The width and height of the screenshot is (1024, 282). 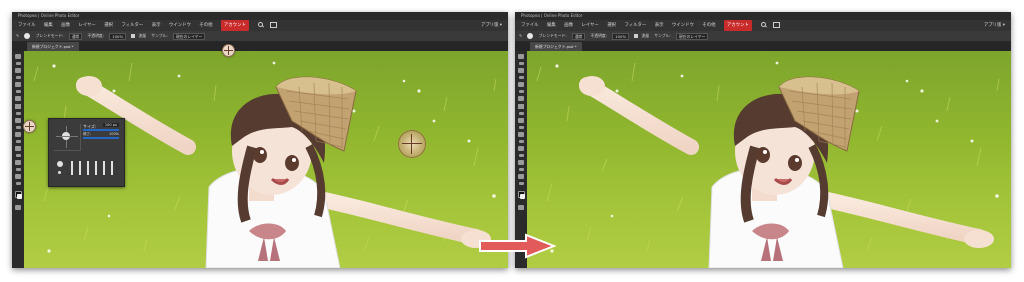 I want to click on size-input: 100 px, so click(x=110, y=125).